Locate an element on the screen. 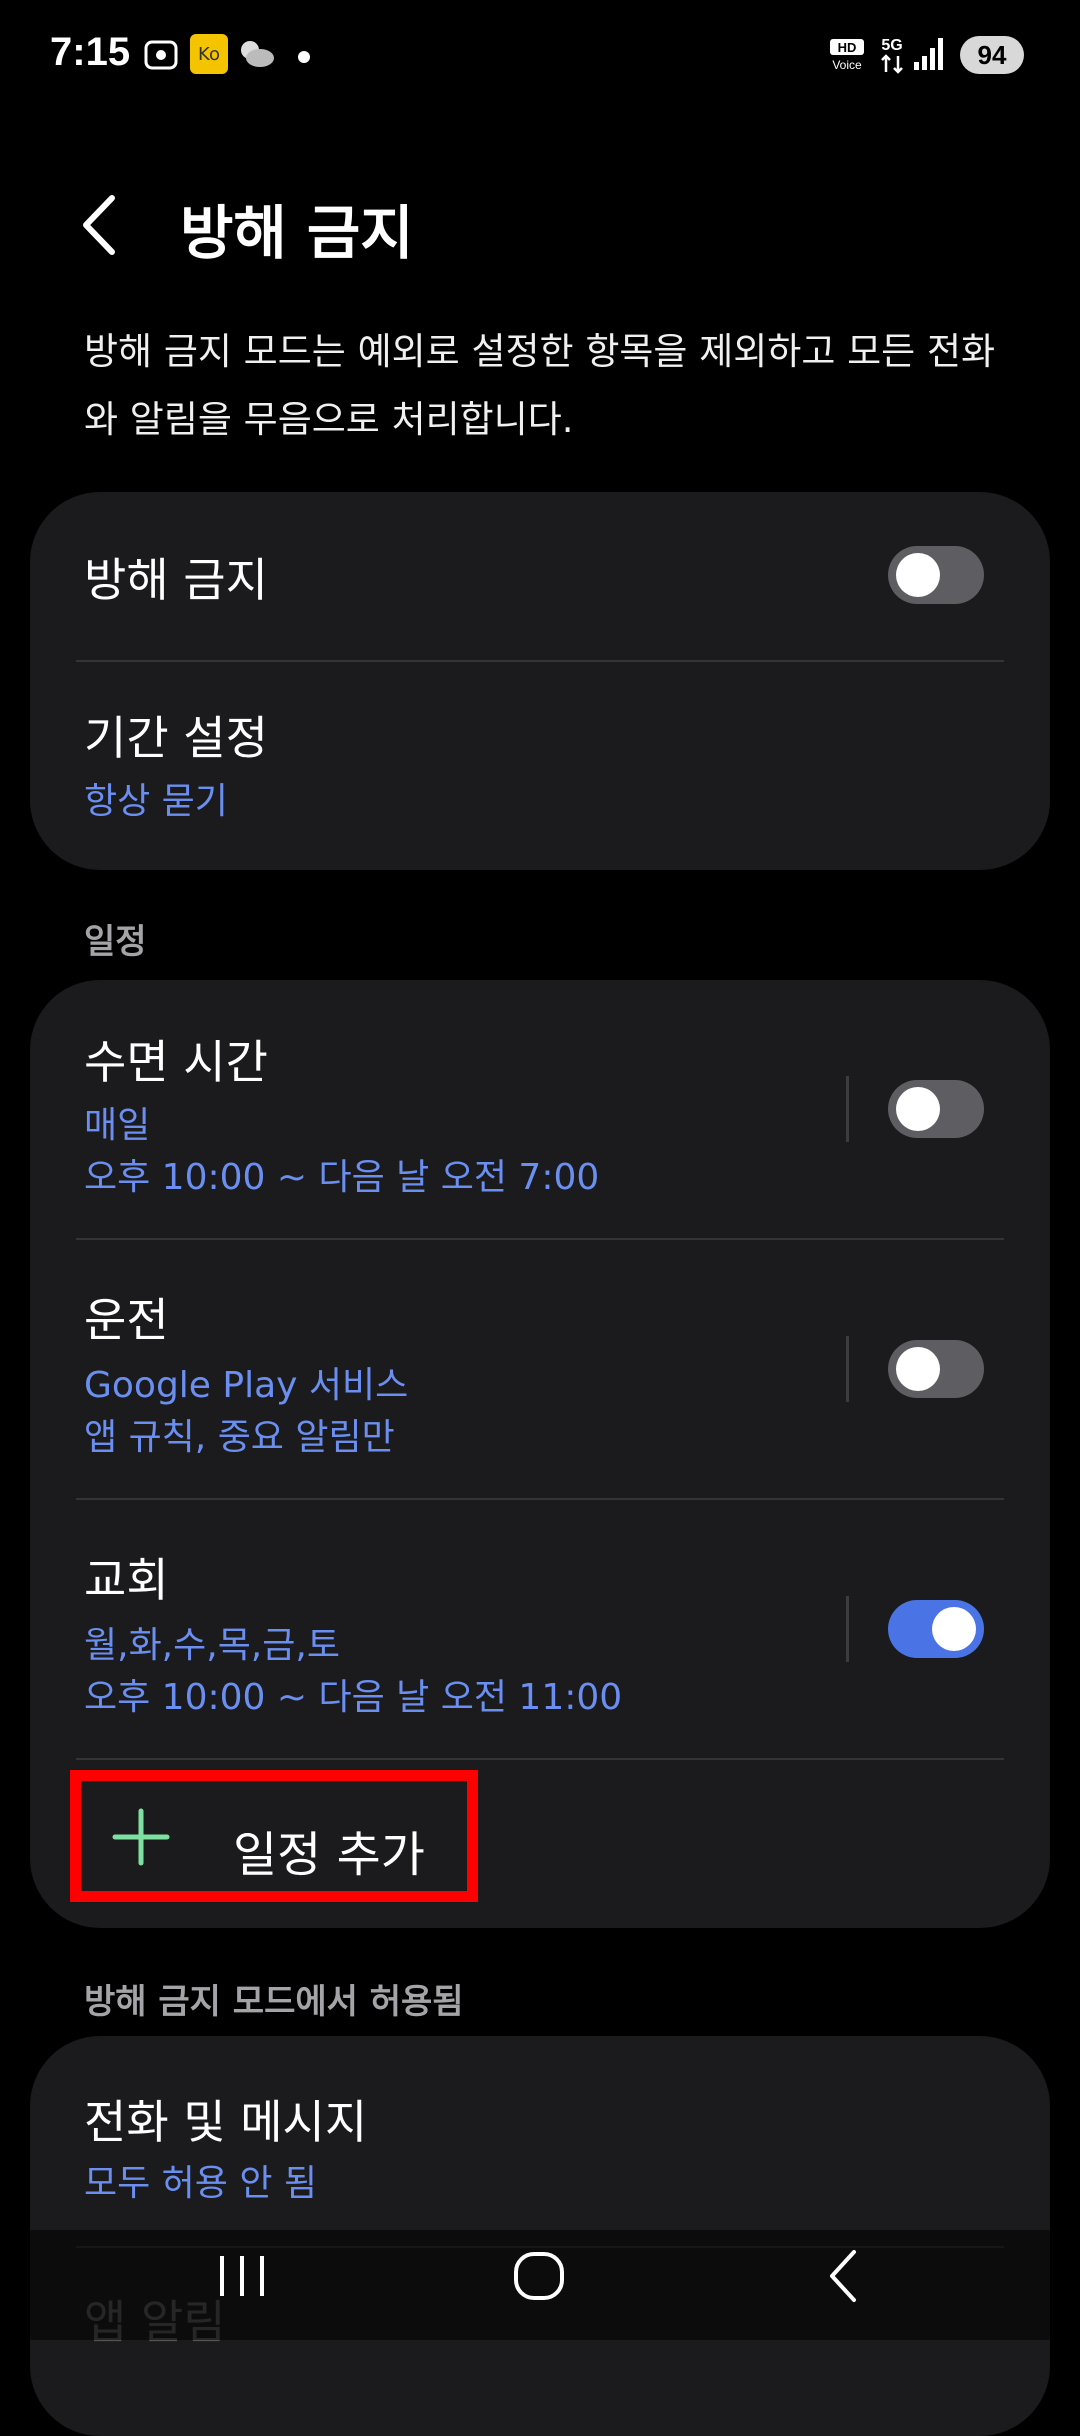 Image resolution: width=1080 pixels, height=2436 pixels. schedule-item-time: 오후 10:00 ~ 다음 날 오전 7:00 is located at coordinates (342, 1177).